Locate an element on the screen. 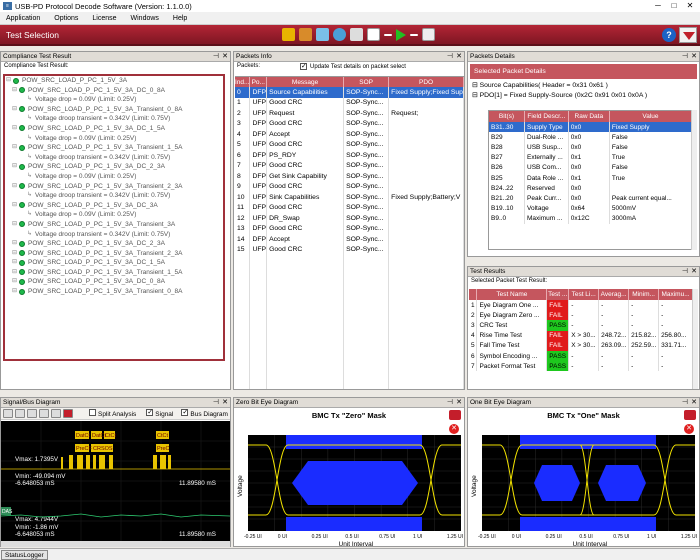 The image size is (700, 560). tests-column-header: Test Name is located at coordinates (512, 294).